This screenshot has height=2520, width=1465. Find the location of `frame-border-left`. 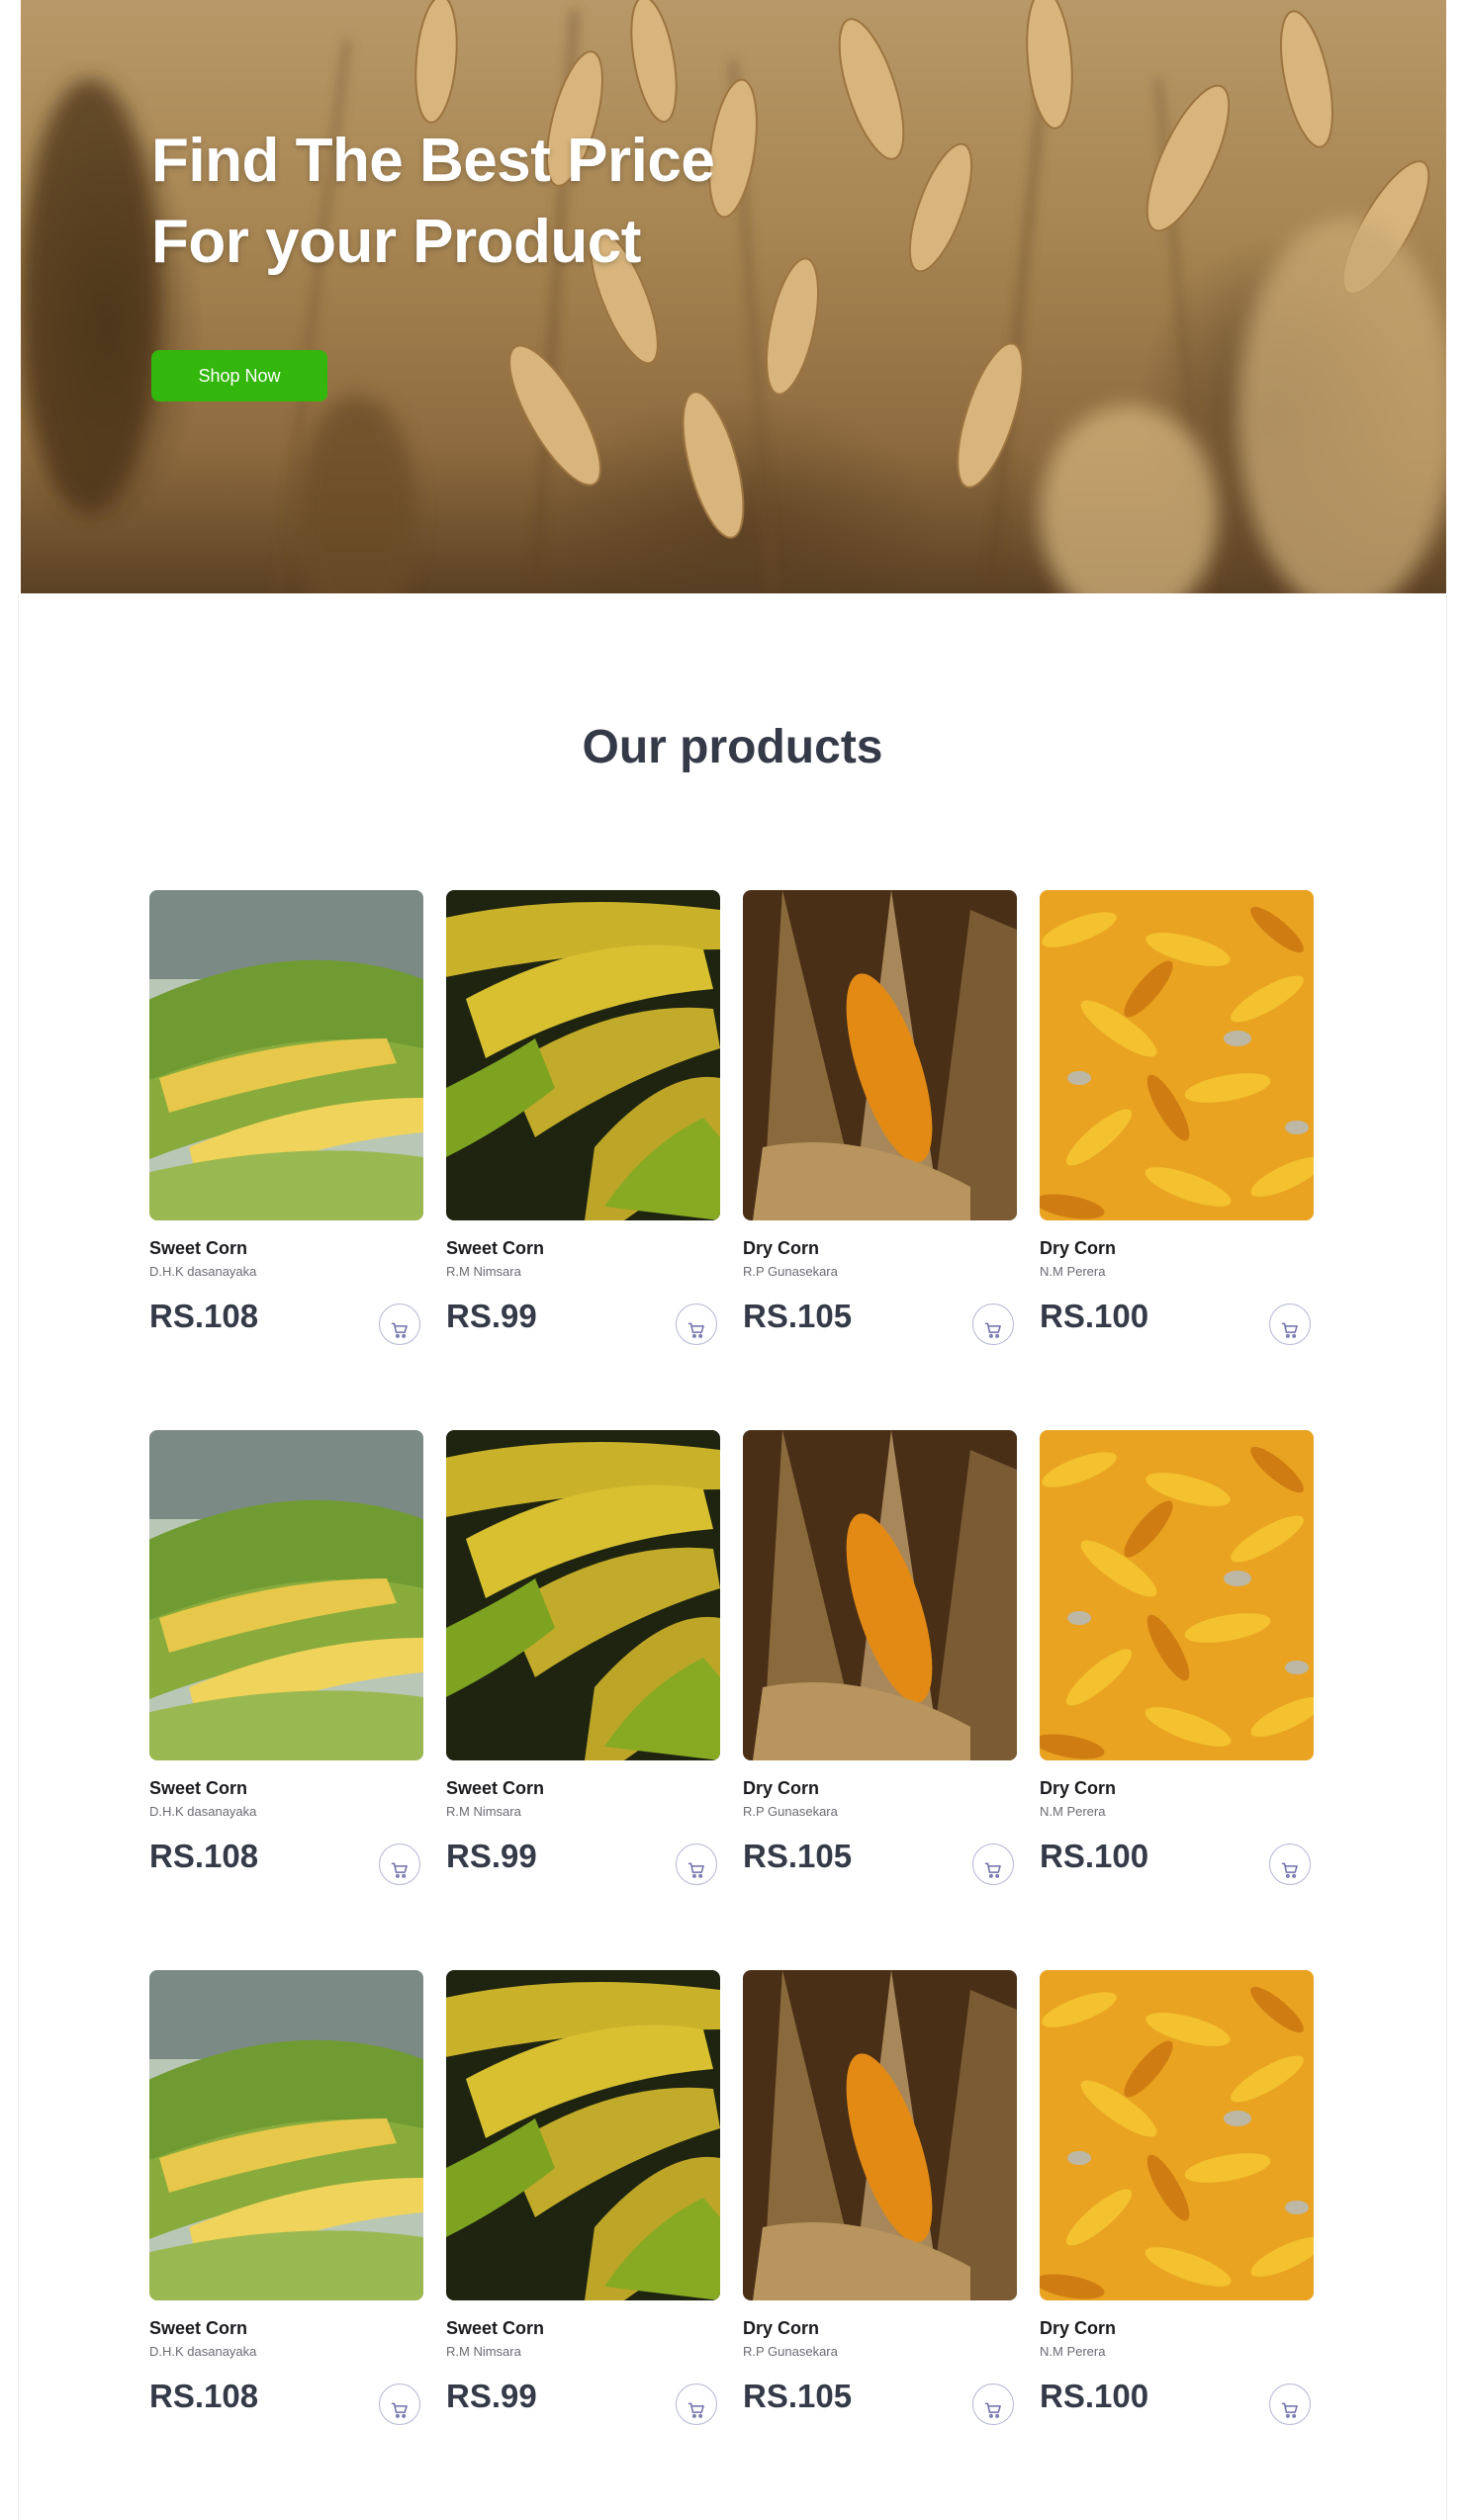

frame-border-left is located at coordinates (18, 1556).